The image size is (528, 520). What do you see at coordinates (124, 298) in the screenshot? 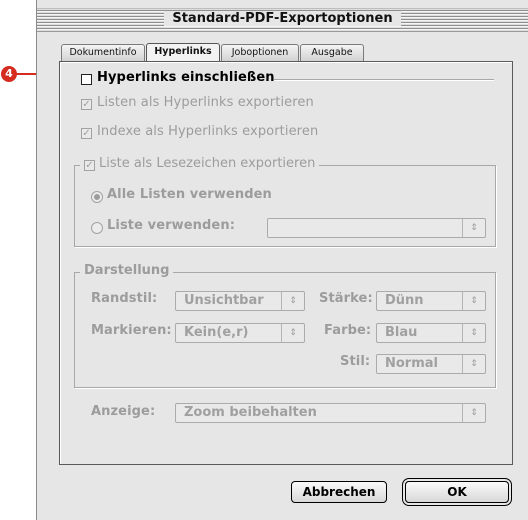
I see `border-style-label: Randstil:` at bounding box center [124, 298].